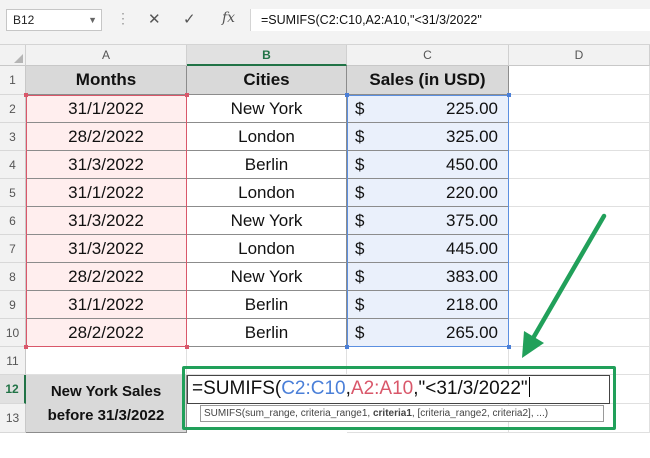 Image resolution: width=650 pixels, height=458 pixels. Describe the element at coordinates (450, 20) in the screenshot. I see `formula-input: =SUMIFS(C2:C10,A2:A10,"<31/3/2022"` at that location.